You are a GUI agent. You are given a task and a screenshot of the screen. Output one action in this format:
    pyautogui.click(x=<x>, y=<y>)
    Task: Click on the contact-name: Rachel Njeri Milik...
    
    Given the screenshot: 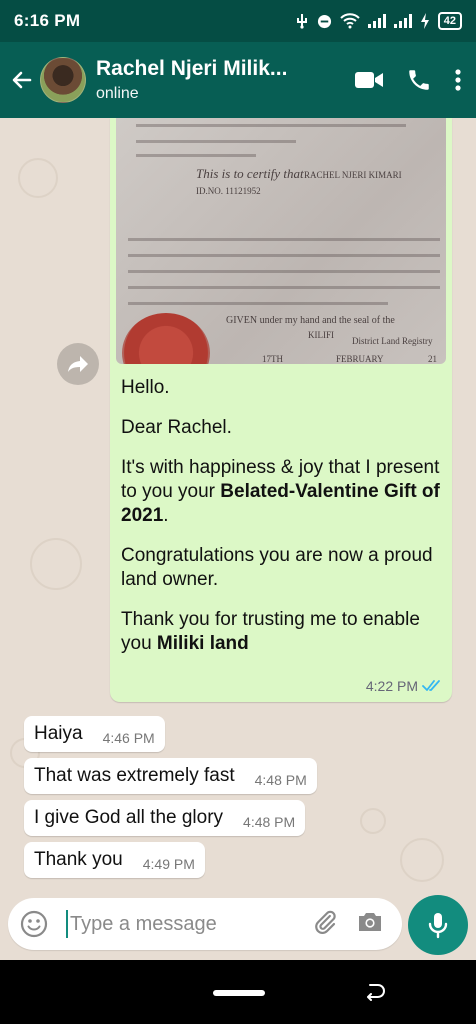 What is the action you would take?
    pyautogui.click(x=192, y=68)
    